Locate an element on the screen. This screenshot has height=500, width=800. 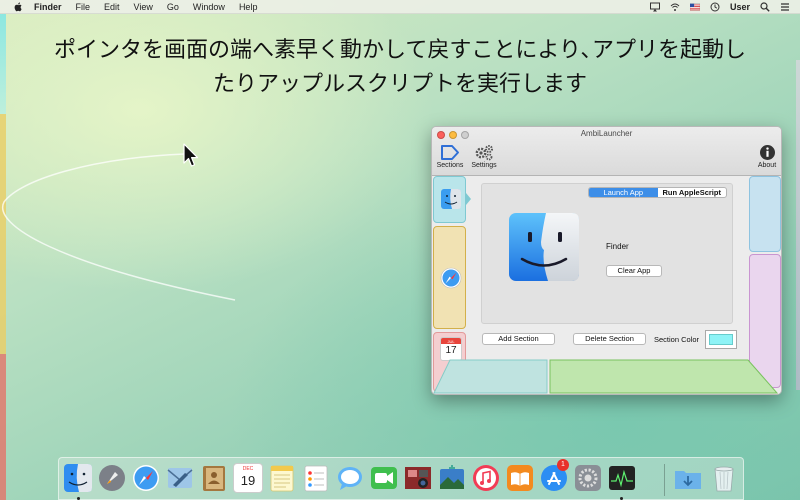
itunes-icon is located at coordinates (486, 478).